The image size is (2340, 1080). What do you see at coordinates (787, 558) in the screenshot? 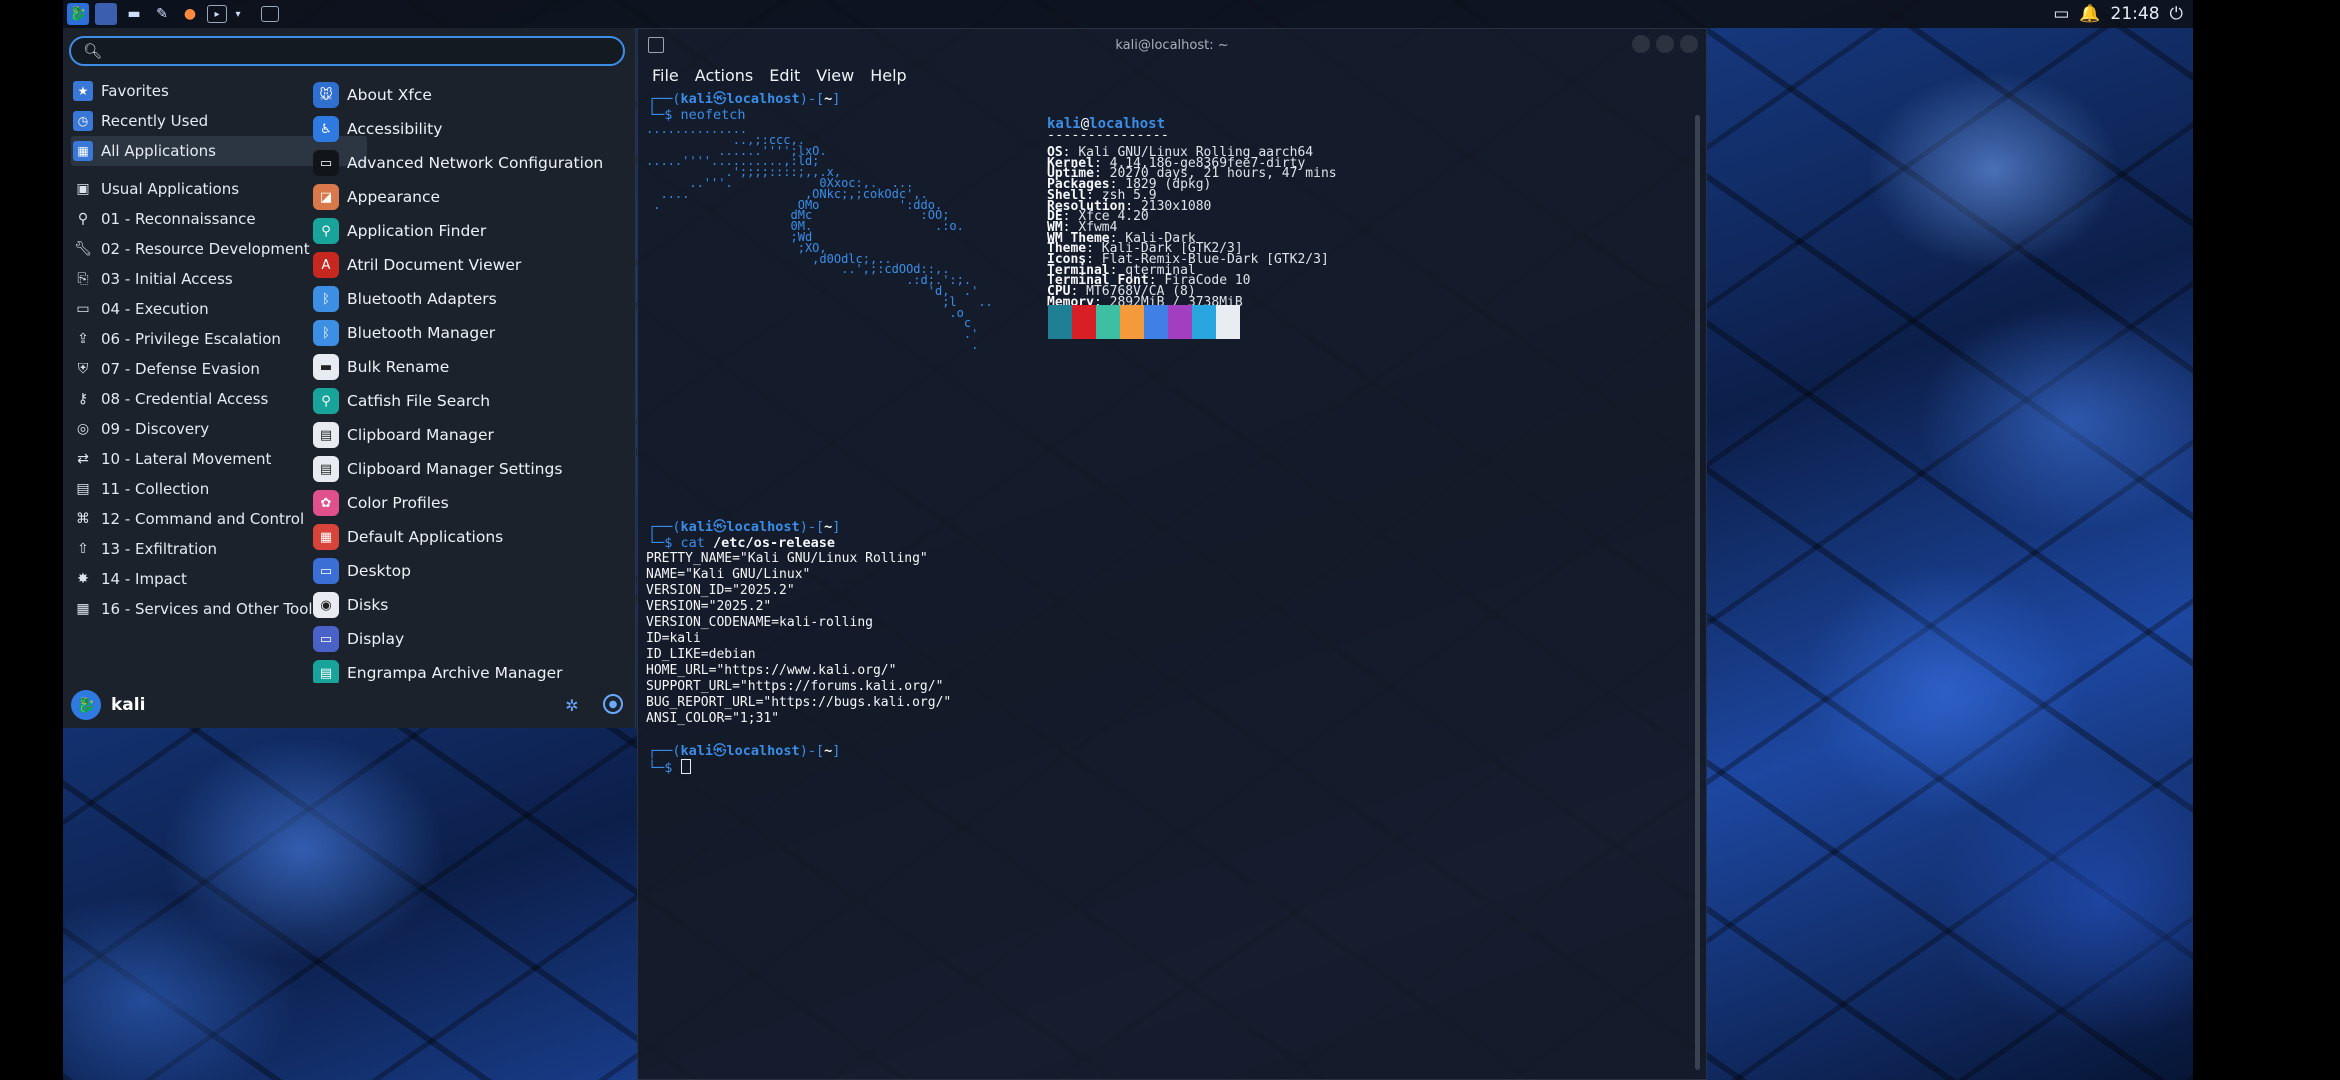
I see `output-line: PRETTY_NAME="Kali GNU/Linux Rolling"` at bounding box center [787, 558].